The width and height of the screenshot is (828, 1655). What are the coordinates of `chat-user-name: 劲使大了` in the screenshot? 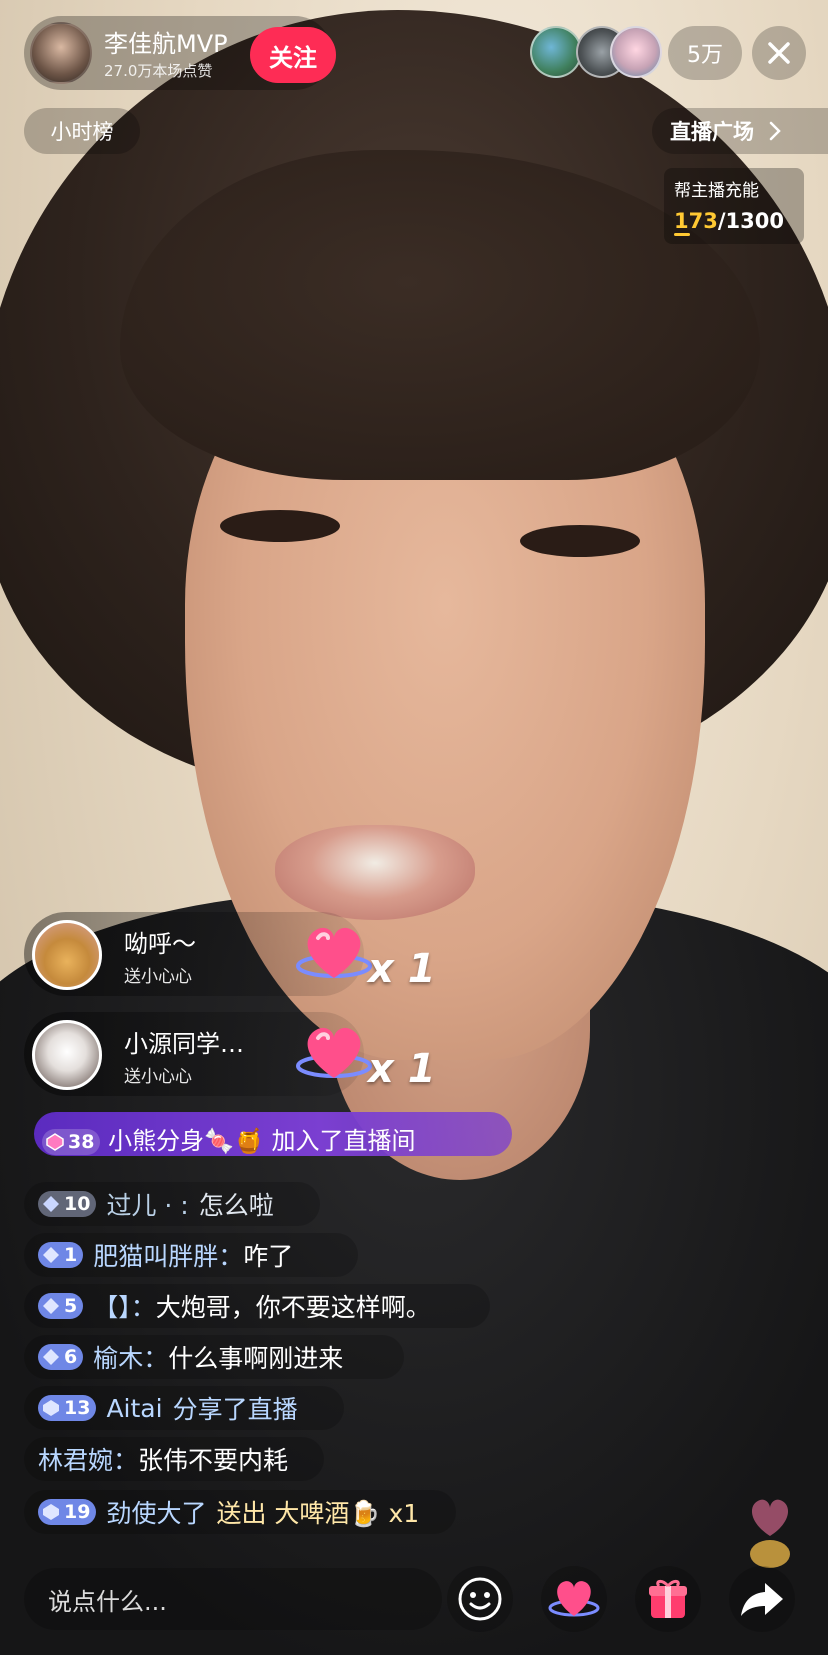 It's located at (156, 1512).